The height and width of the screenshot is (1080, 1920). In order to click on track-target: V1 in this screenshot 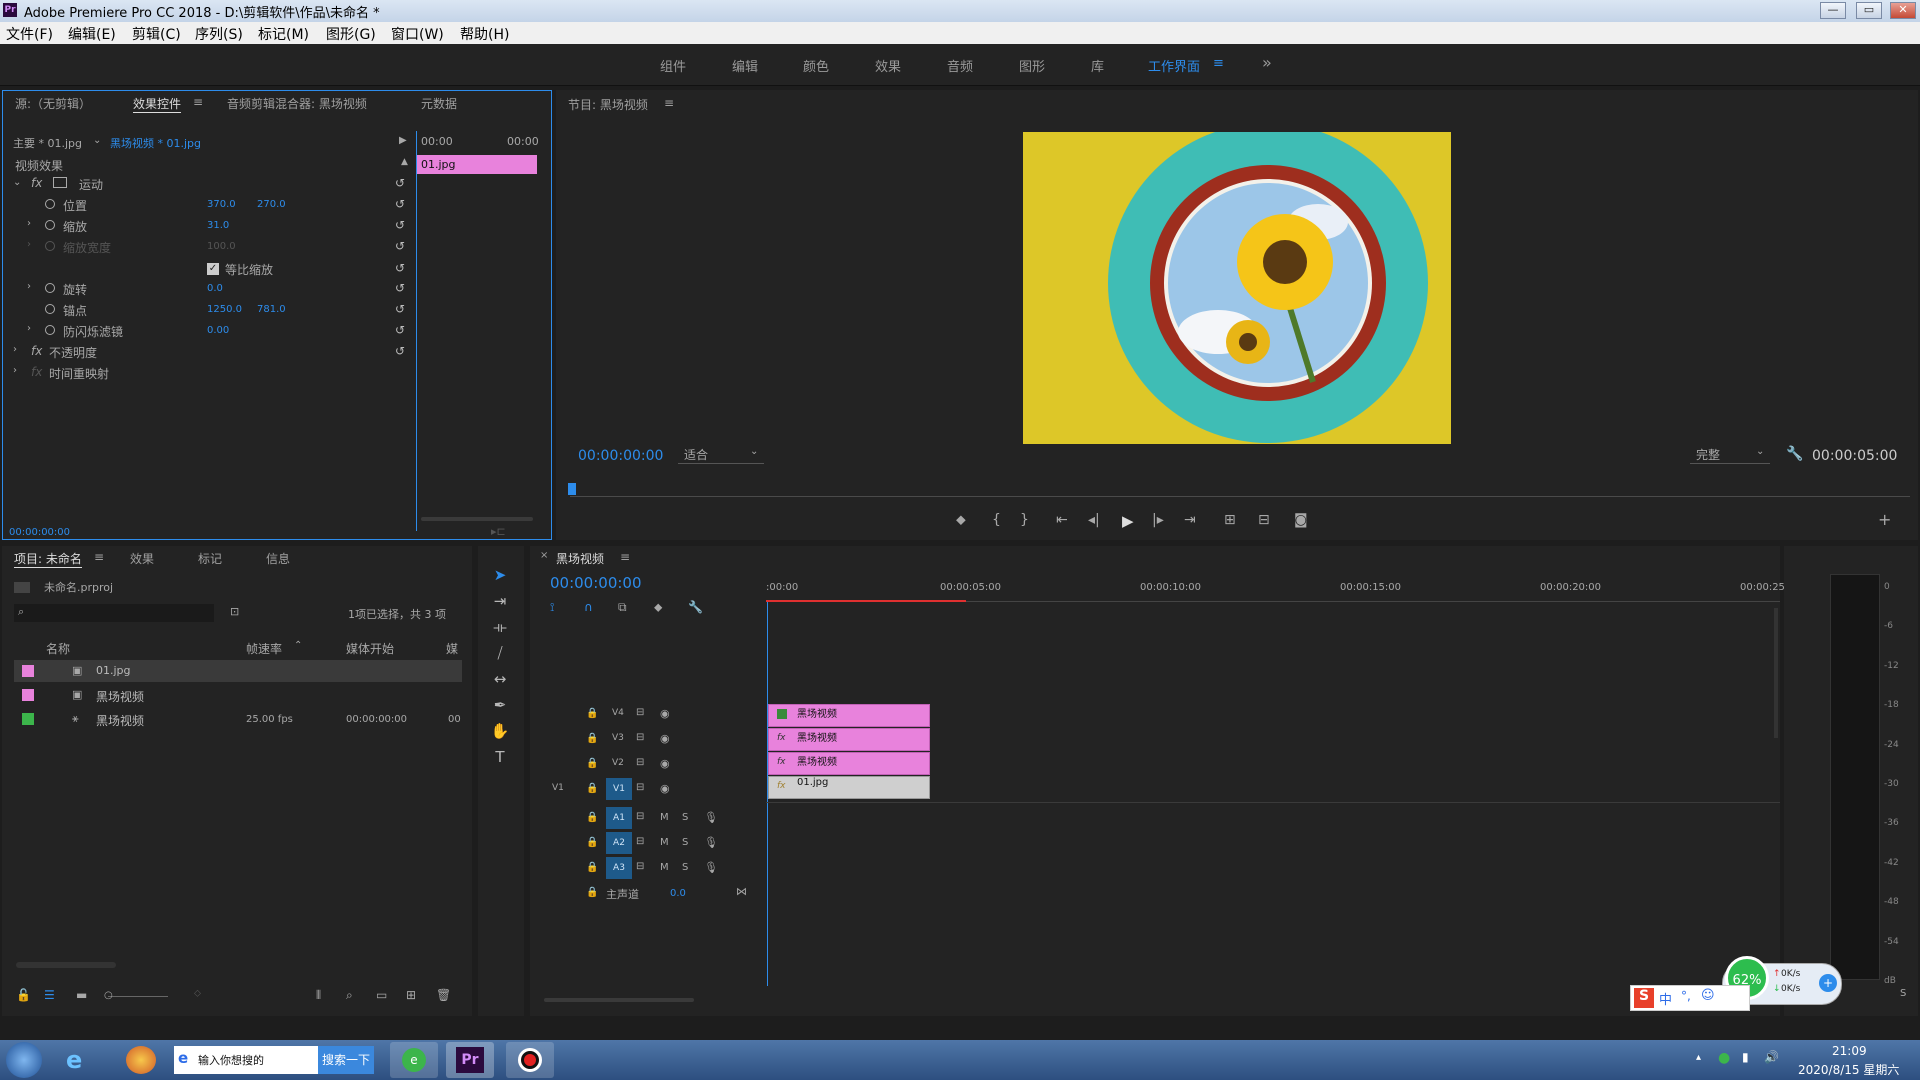, I will do `click(619, 789)`.